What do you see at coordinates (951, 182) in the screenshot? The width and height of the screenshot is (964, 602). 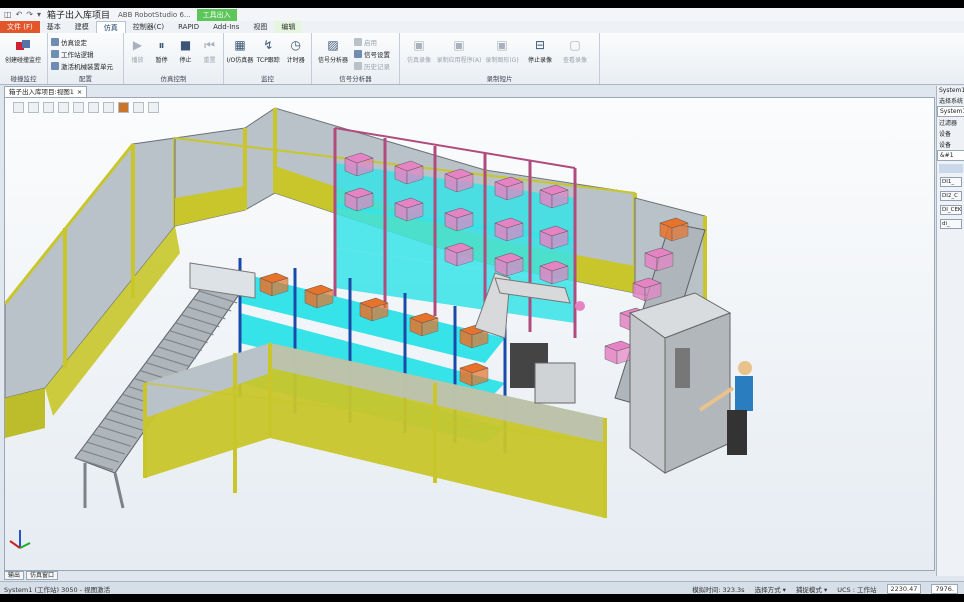 I see `signal-button-di1: DI1_` at bounding box center [951, 182].